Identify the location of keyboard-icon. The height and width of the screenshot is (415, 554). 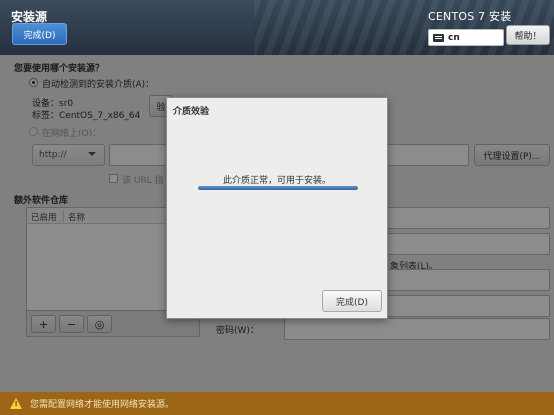
(438, 37).